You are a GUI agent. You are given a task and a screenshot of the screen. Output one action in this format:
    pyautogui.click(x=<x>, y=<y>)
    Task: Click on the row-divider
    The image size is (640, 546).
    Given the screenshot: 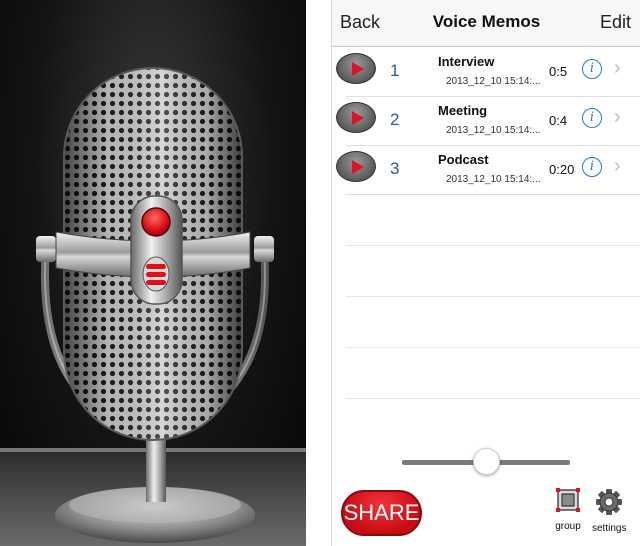 What is the action you would take?
    pyautogui.click(x=493, y=194)
    